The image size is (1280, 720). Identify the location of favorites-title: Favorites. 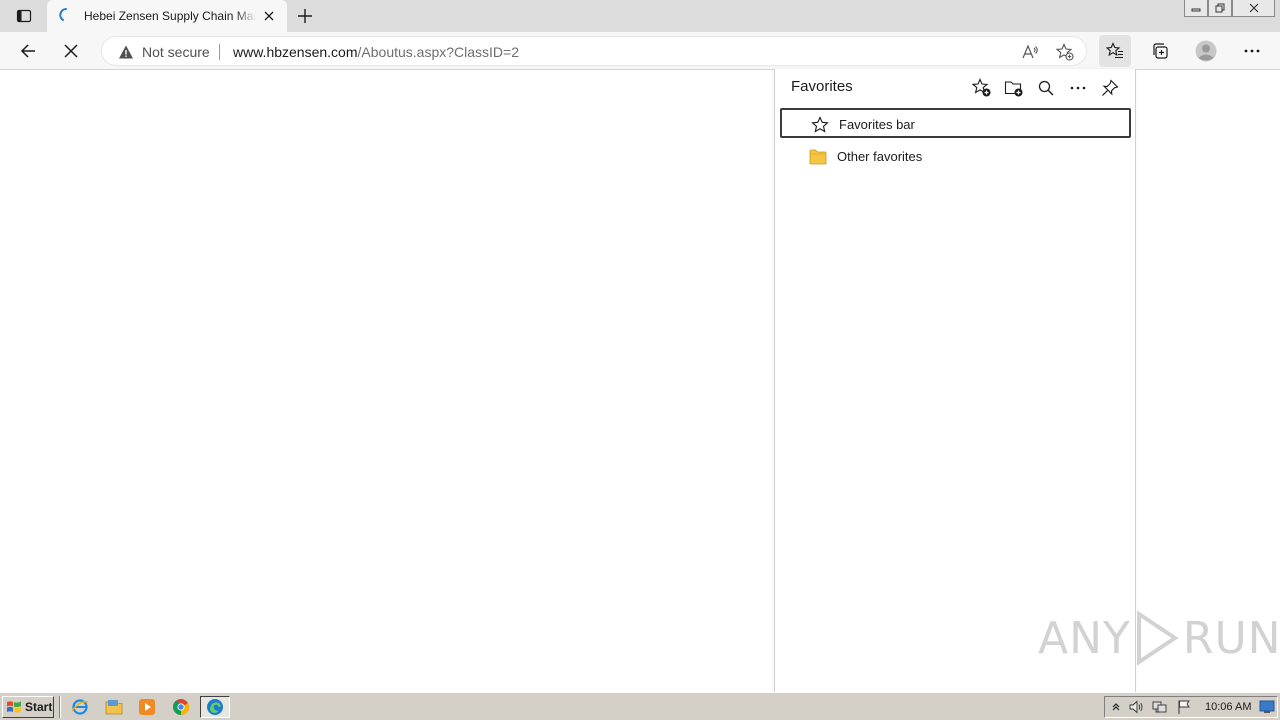
(822, 86).